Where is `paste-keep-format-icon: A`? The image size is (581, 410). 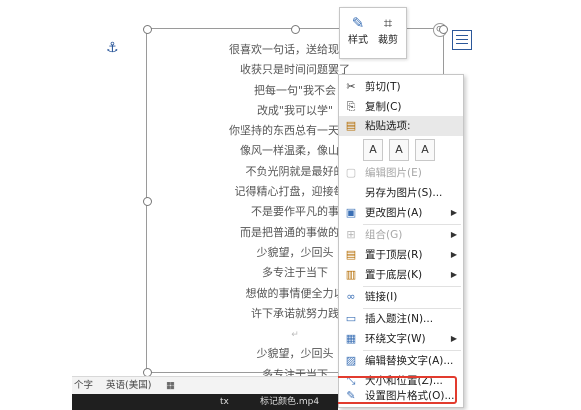 paste-keep-format-icon: A is located at coordinates (373, 149).